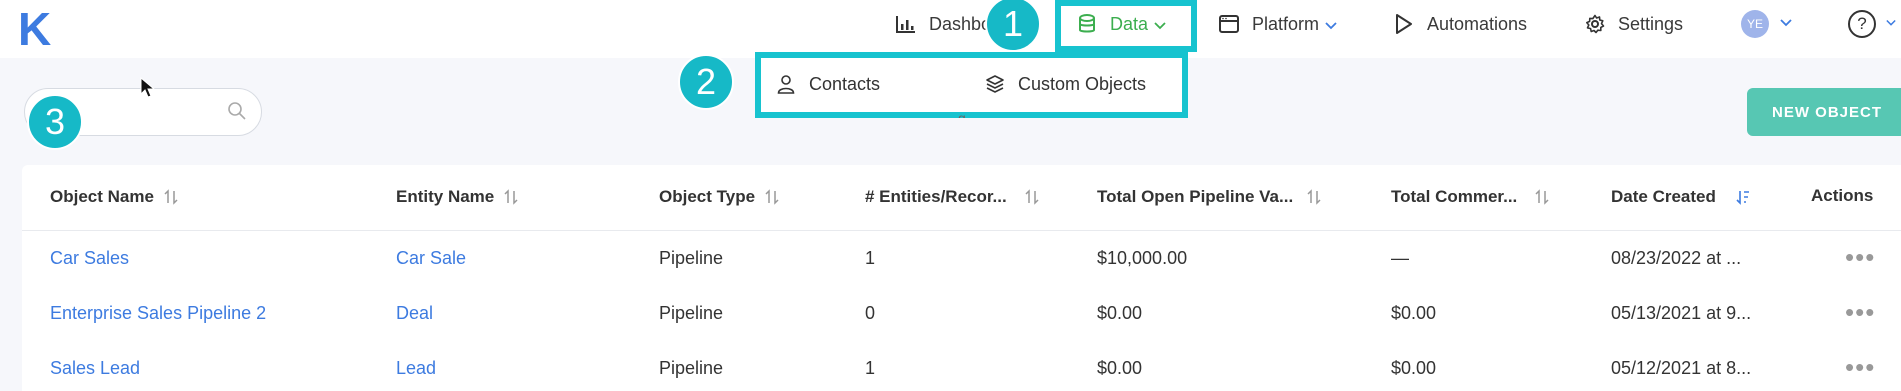 This screenshot has height=391, width=1901. Describe the element at coordinates (1126, 26) in the screenshot. I see `highlight-box-data` at that location.